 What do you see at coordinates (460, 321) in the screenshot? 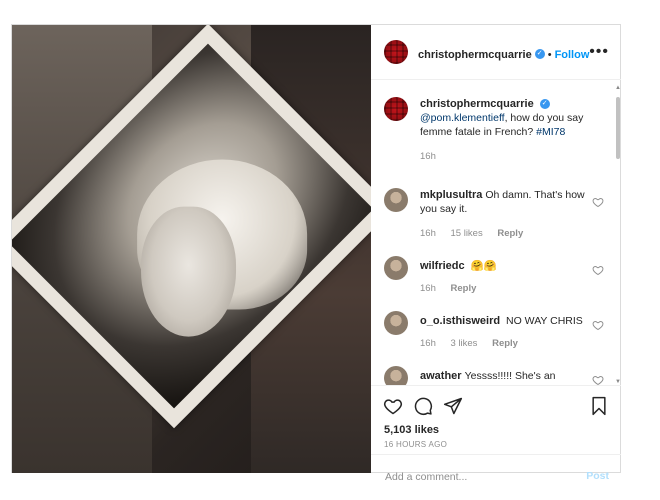
I see `comment-username: o_o.isthisweird` at bounding box center [460, 321].